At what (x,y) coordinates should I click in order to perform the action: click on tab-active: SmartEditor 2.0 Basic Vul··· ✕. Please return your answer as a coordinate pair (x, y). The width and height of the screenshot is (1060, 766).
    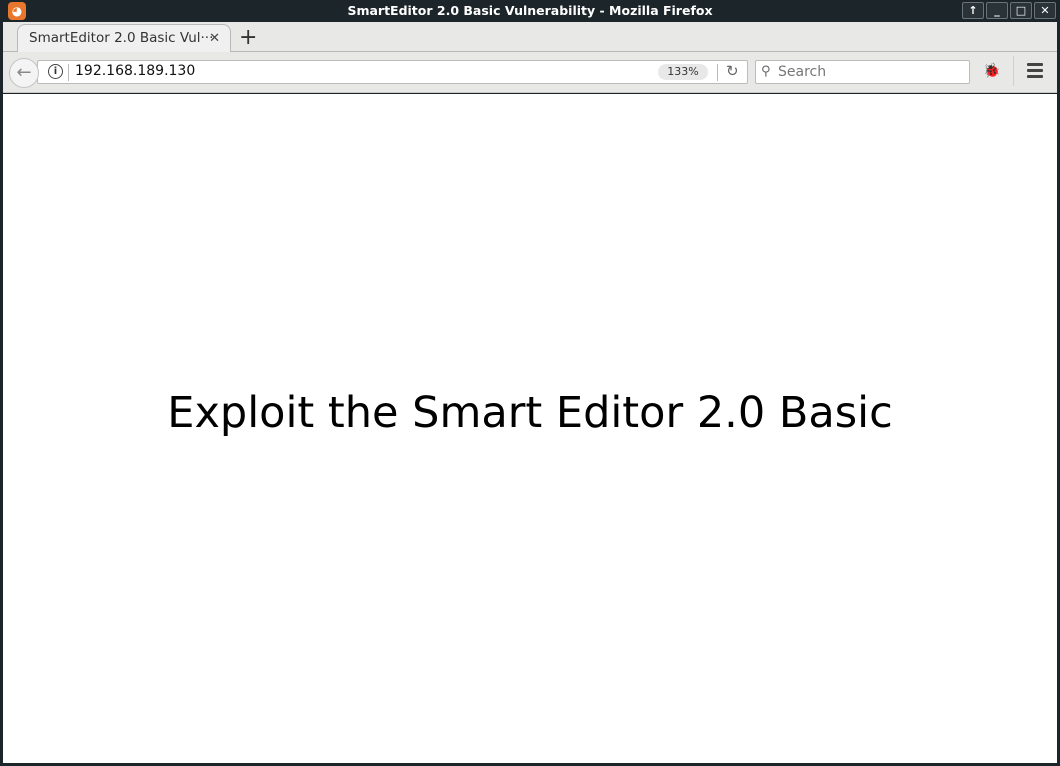
    Looking at the image, I should click on (124, 38).